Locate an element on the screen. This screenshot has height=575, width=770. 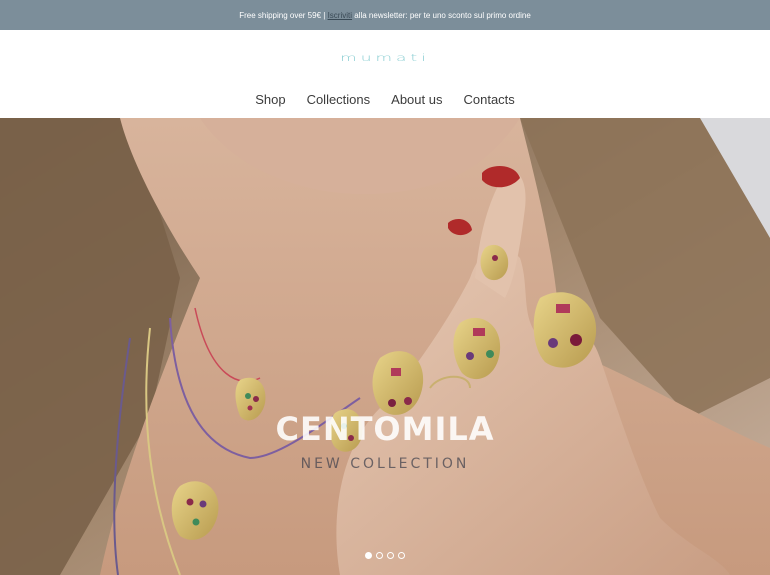
announcement-text: Free shipping over 59€ | is located at coordinates (283, 15).